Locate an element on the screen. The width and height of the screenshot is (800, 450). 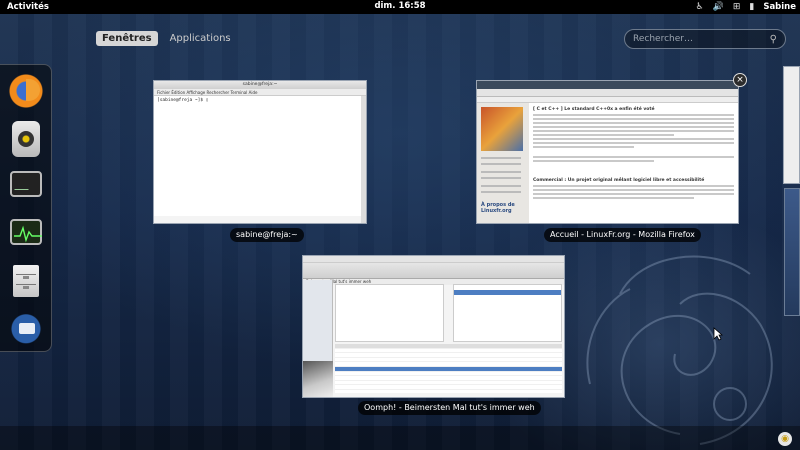
accessibility-icon: ♿ is located at coordinates (700, 7).